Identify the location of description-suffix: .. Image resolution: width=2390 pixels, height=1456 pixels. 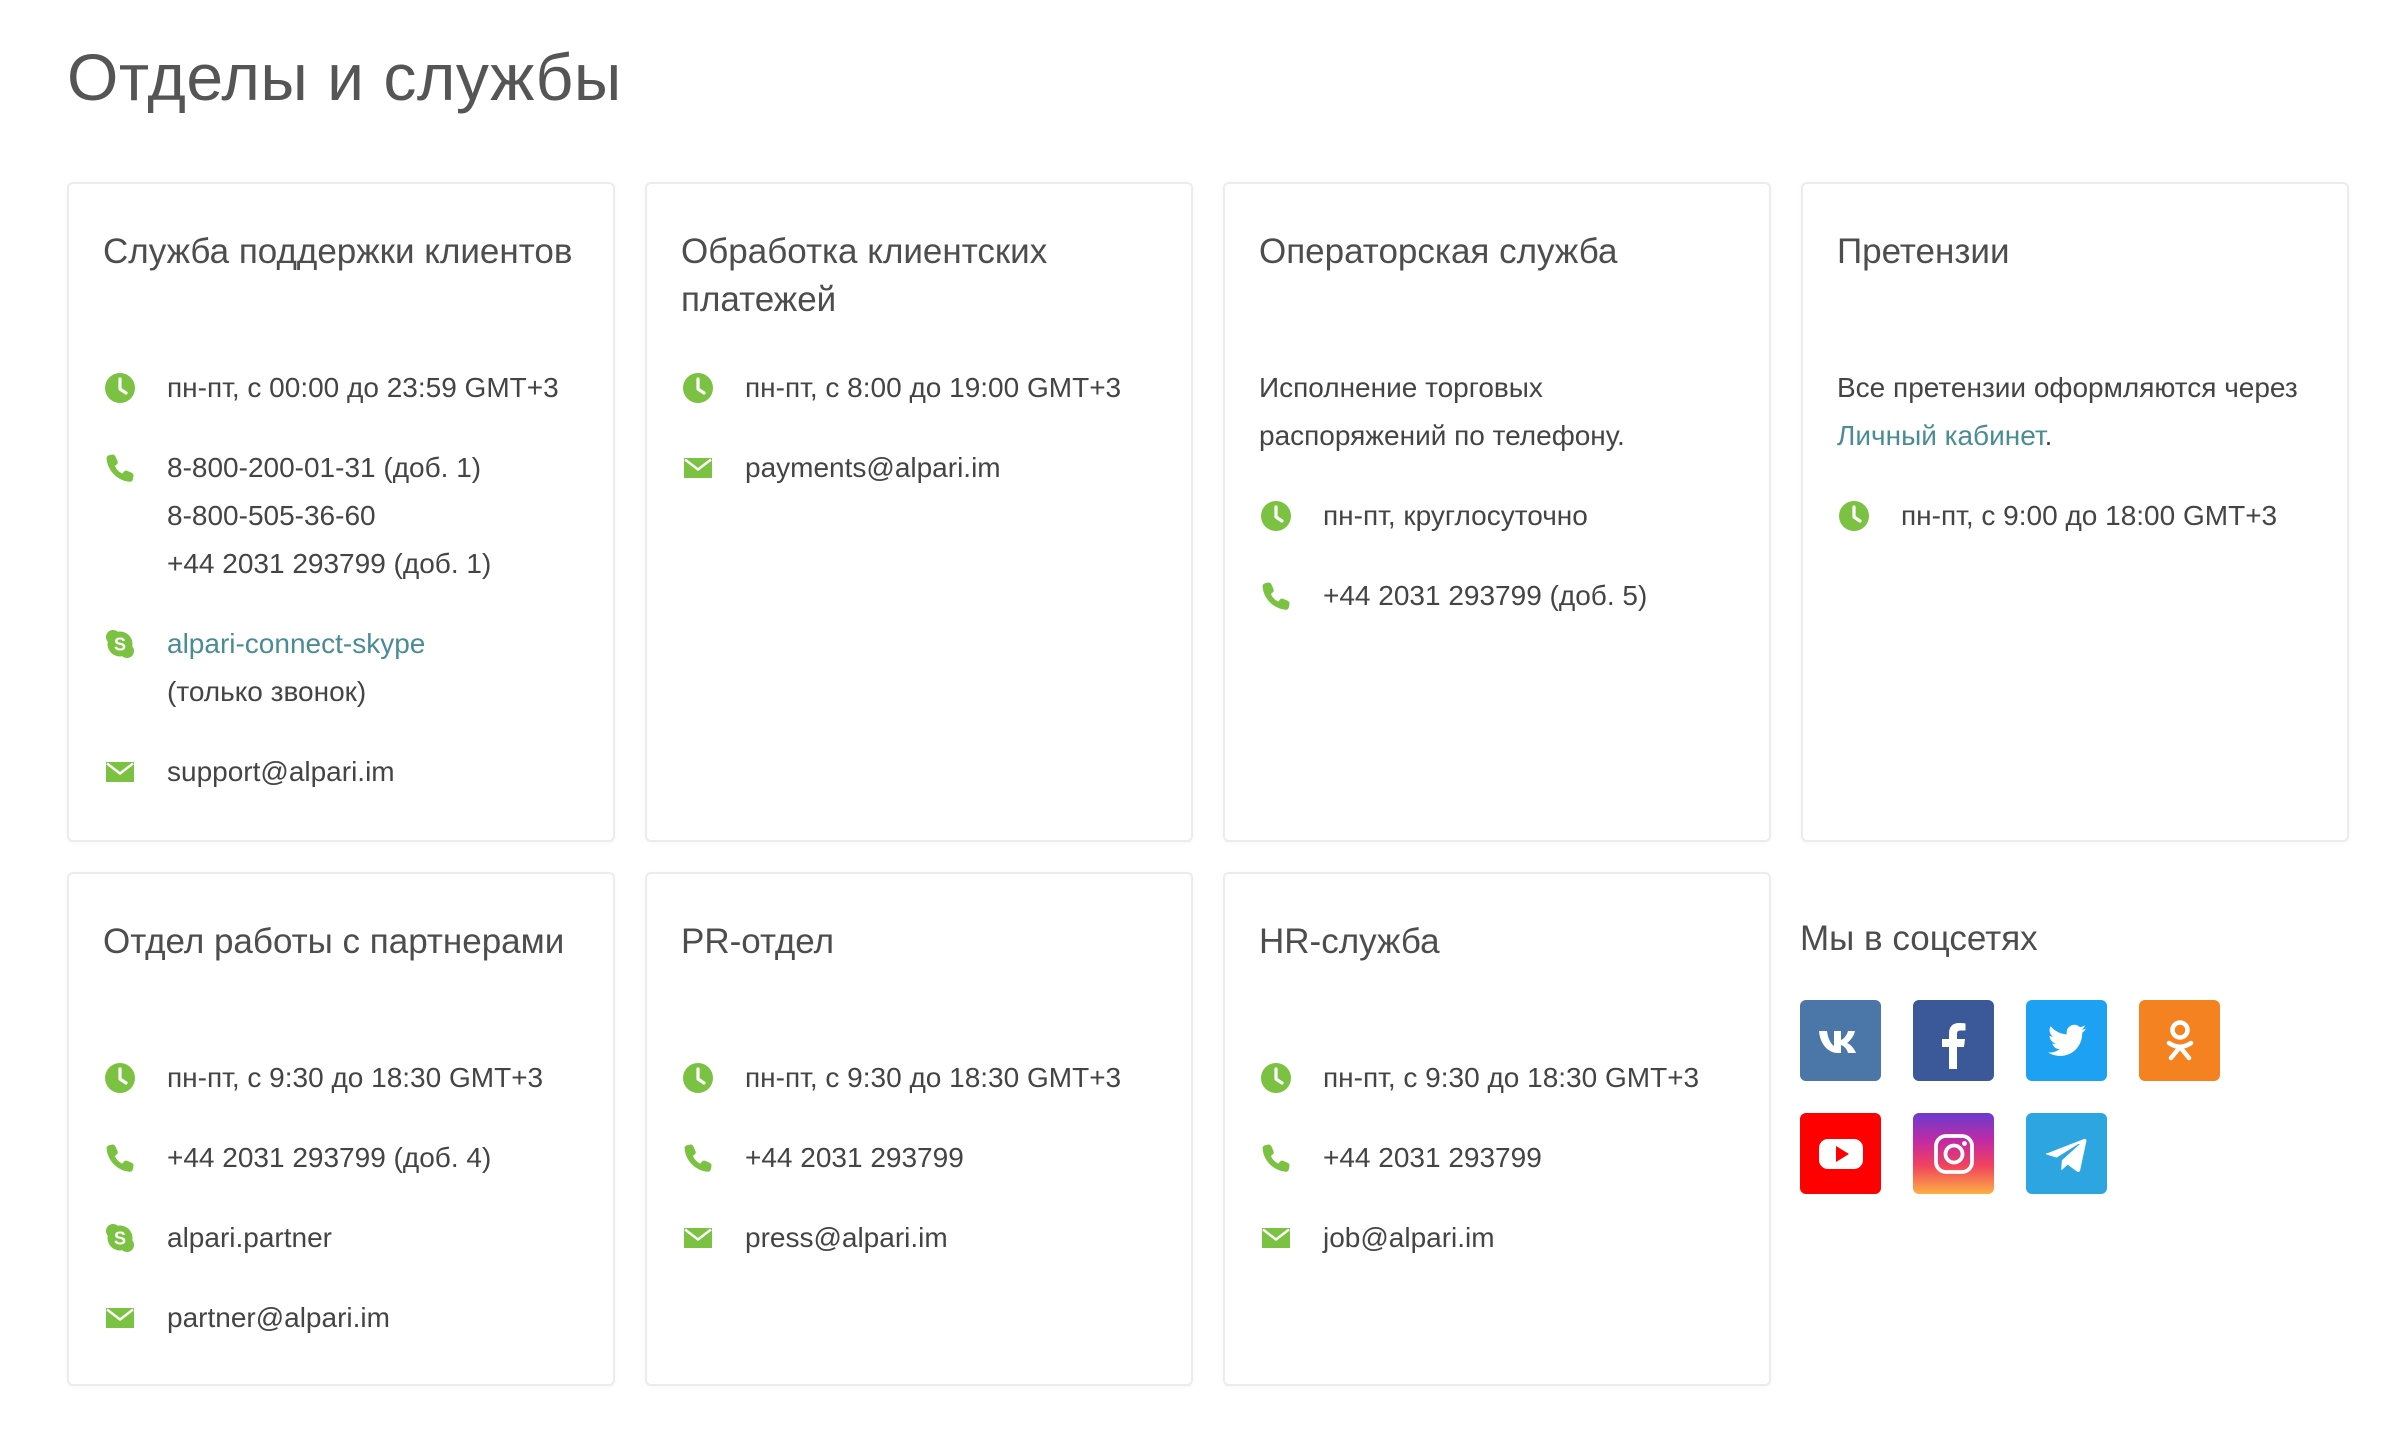
(2048, 435).